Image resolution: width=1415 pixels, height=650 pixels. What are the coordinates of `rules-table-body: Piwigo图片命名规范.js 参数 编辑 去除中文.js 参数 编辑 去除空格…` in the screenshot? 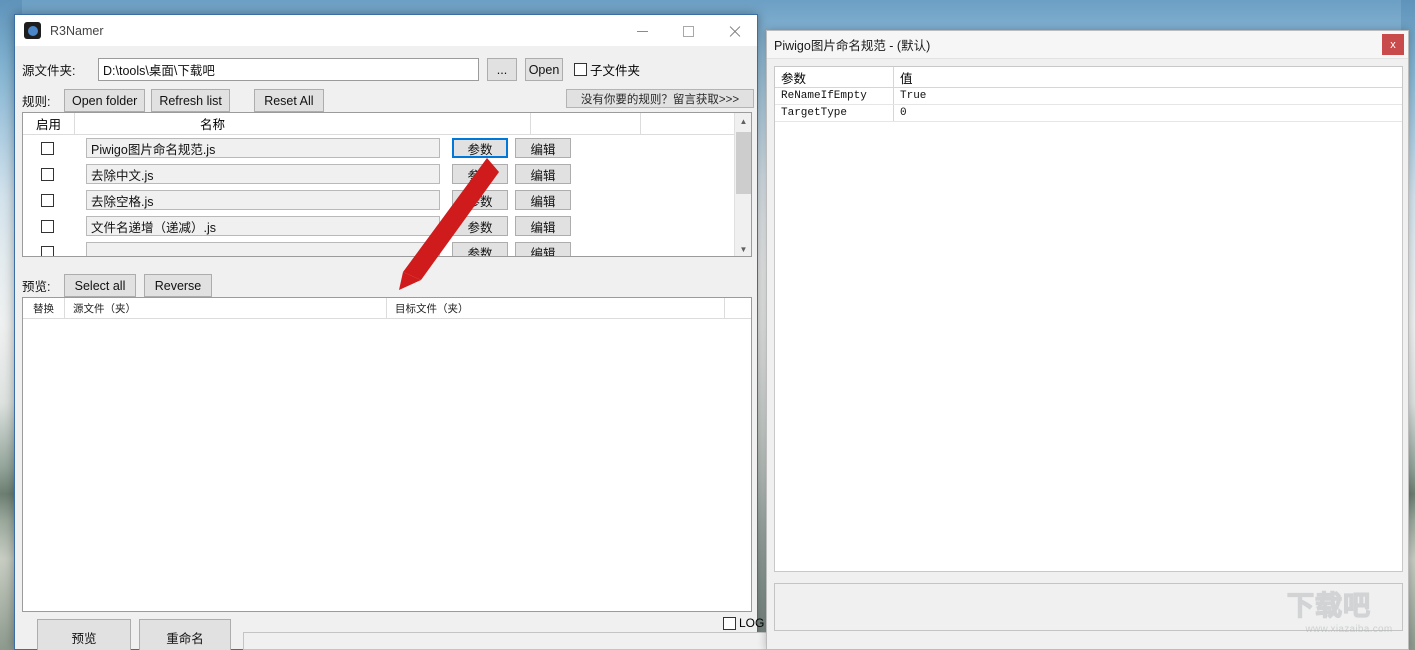 It's located at (387, 195).